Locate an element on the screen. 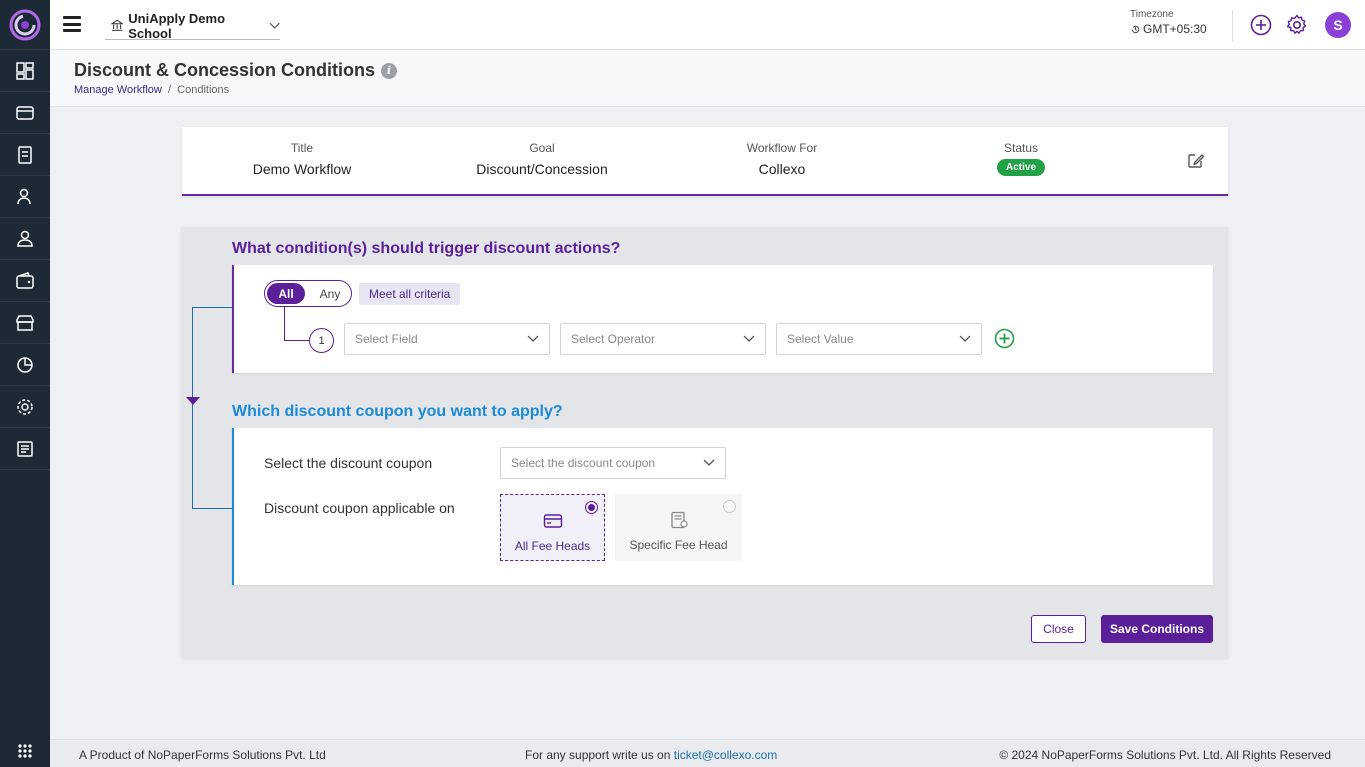 This screenshot has height=767, width=1365. menu-toggle-button is located at coordinates (72, 24).